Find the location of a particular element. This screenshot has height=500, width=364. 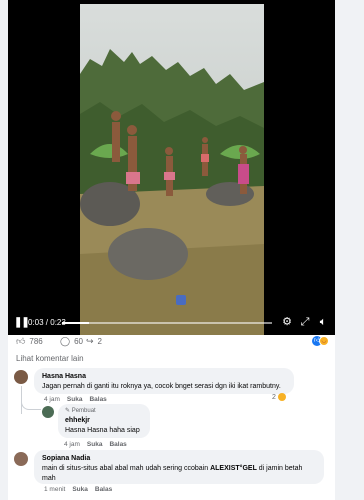

haha-icon is located at coordinates (281, 397).